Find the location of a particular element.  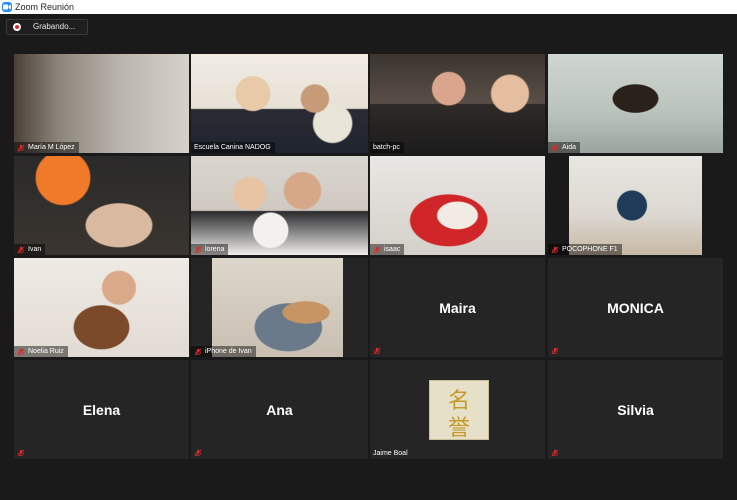

participant-tile-noelia: Noelia Ruiz is located at coordinates (101, 307).